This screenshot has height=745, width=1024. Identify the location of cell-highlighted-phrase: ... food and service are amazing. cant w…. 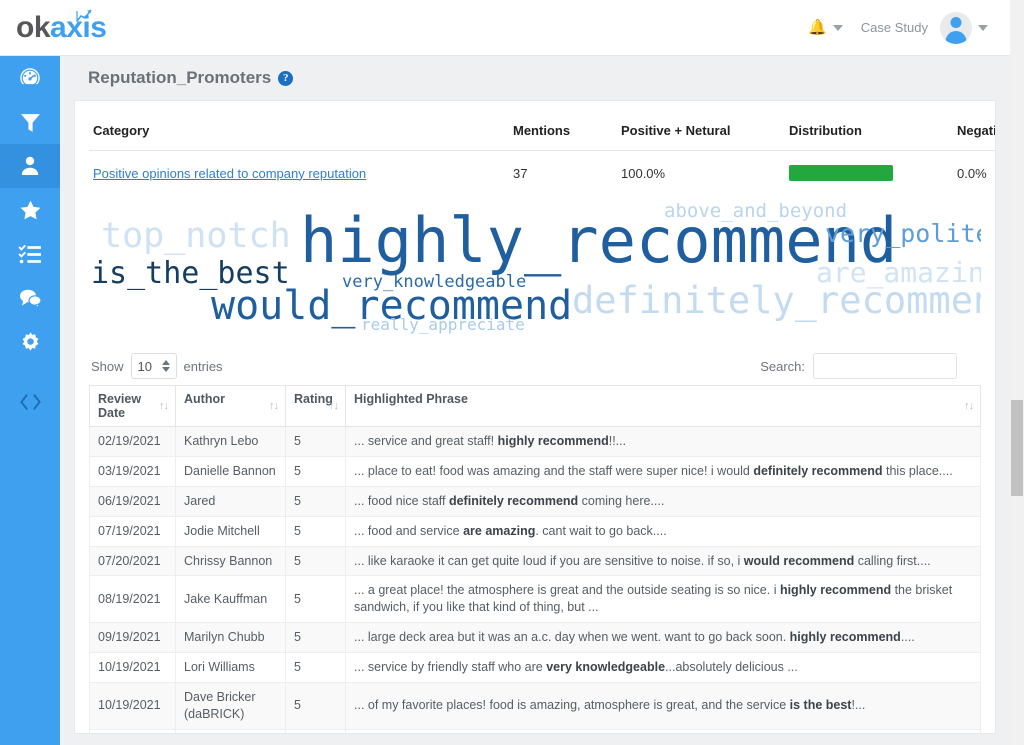
(663, 531).